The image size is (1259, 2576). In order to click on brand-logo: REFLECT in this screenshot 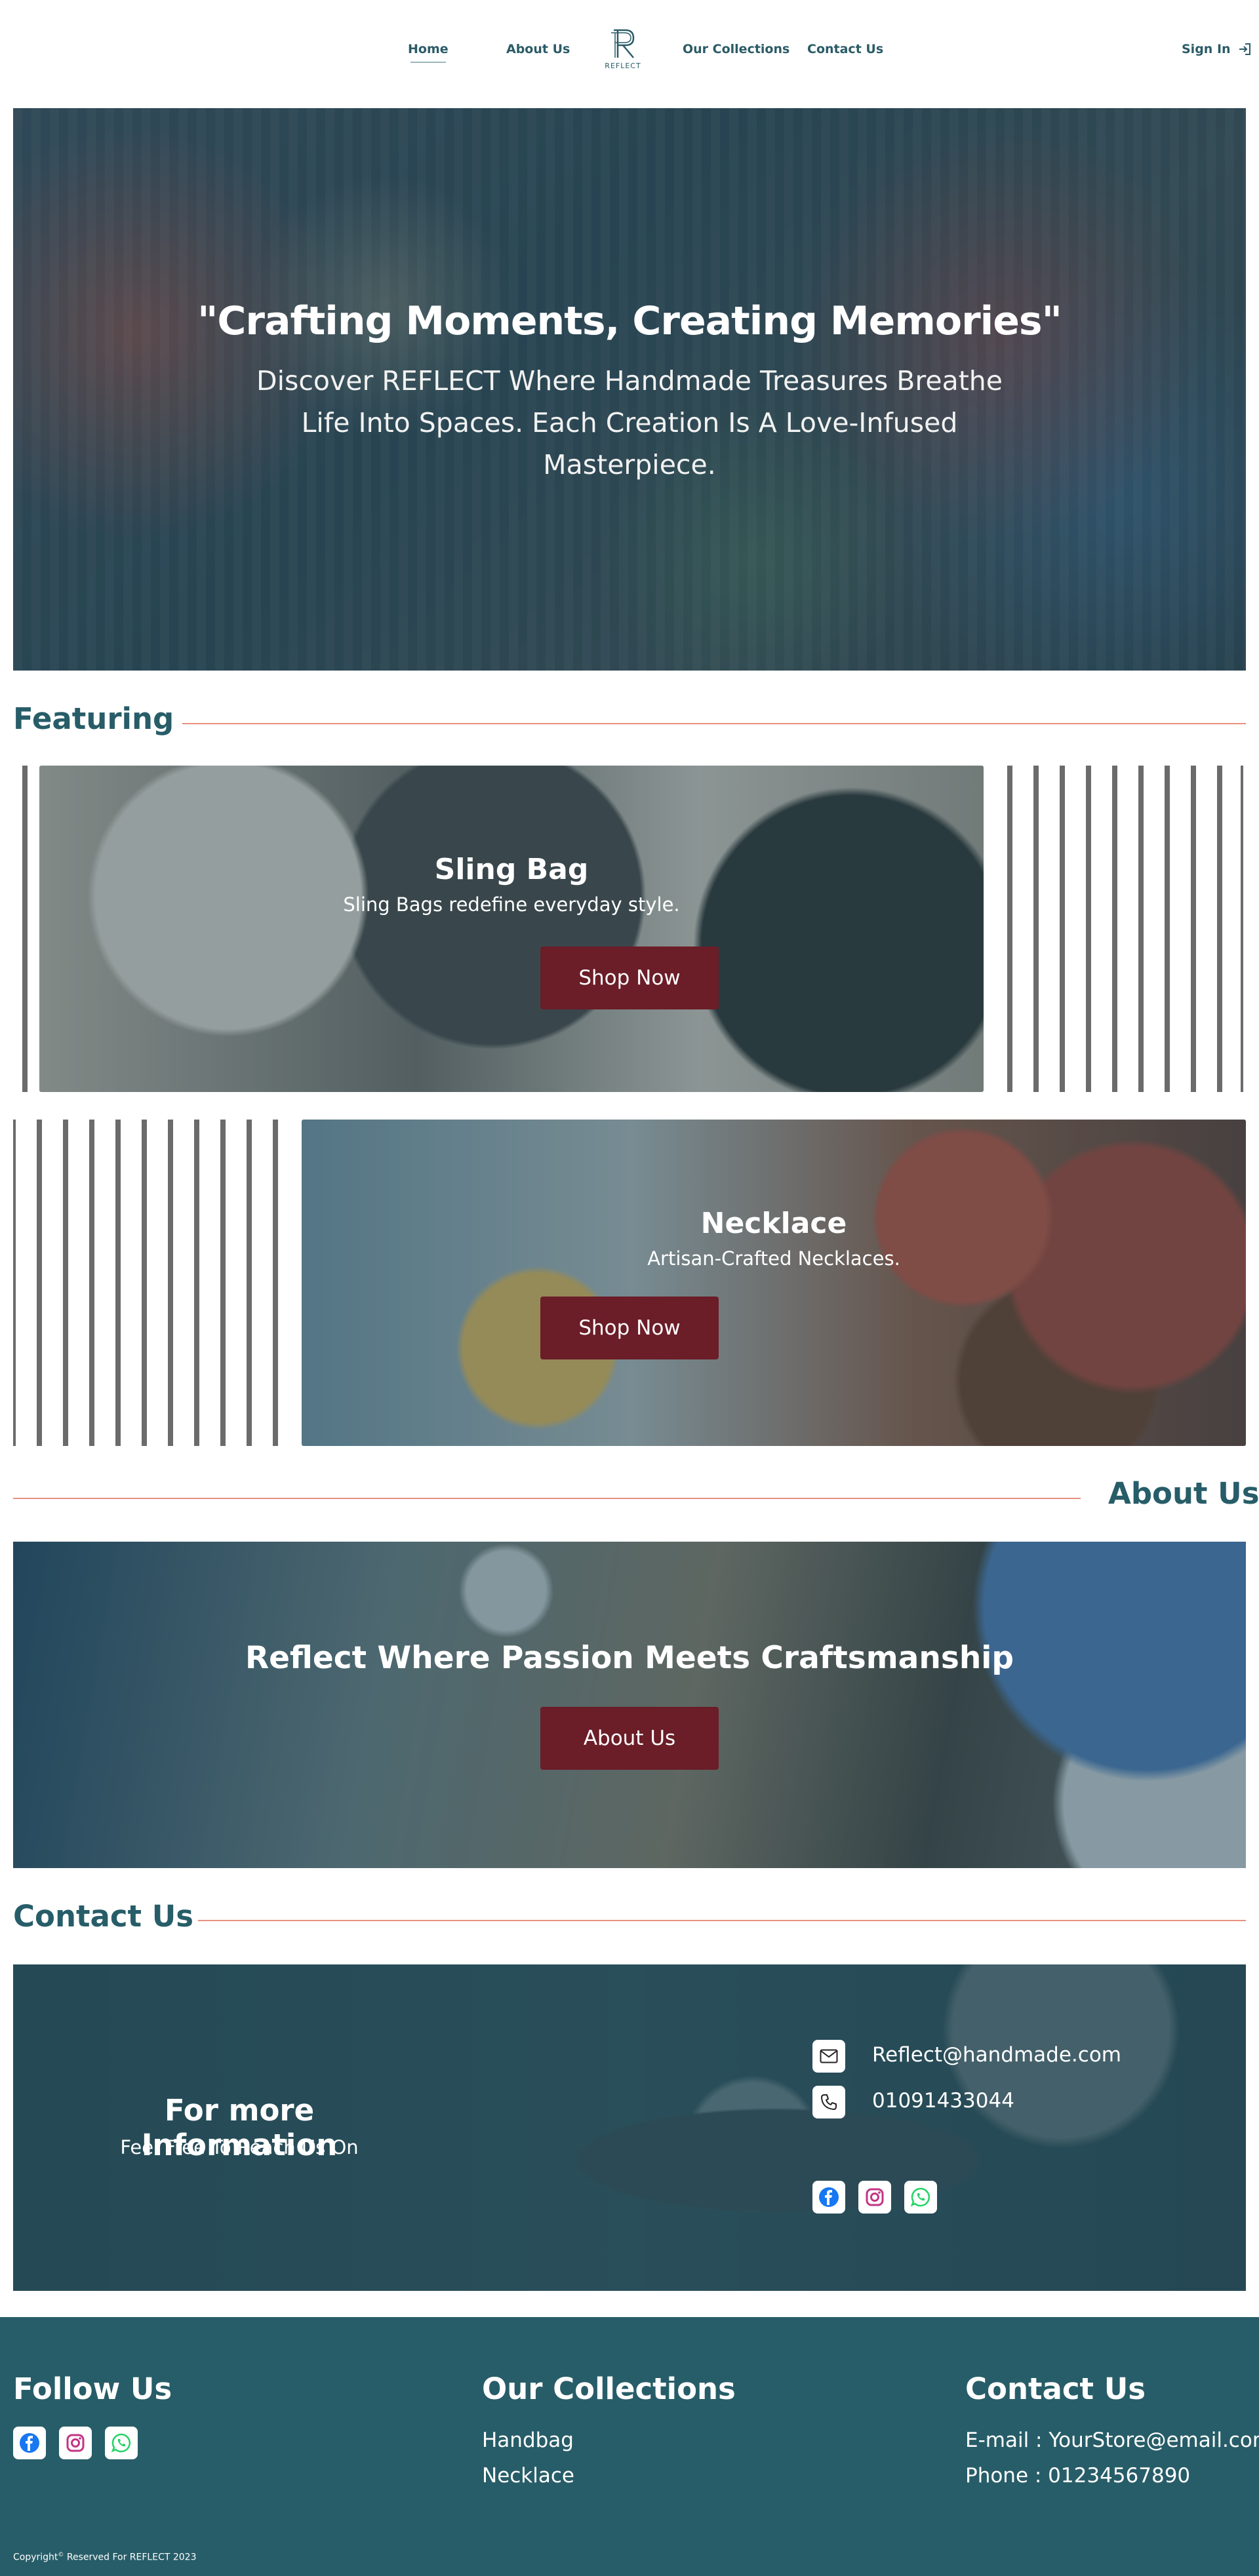, I will do `click(623, 50)`.